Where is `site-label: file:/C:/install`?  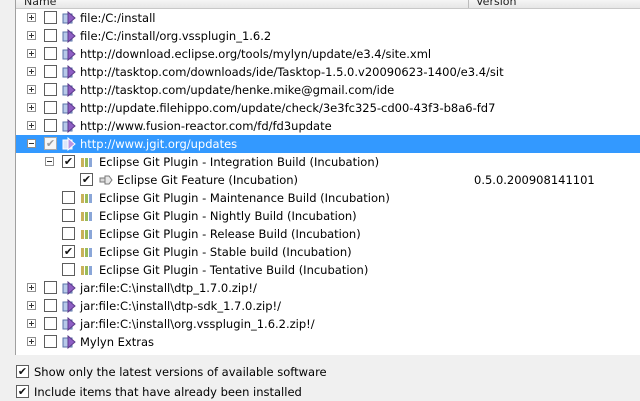
site-label: file:/C:/install is located at coordinates (118, 18).